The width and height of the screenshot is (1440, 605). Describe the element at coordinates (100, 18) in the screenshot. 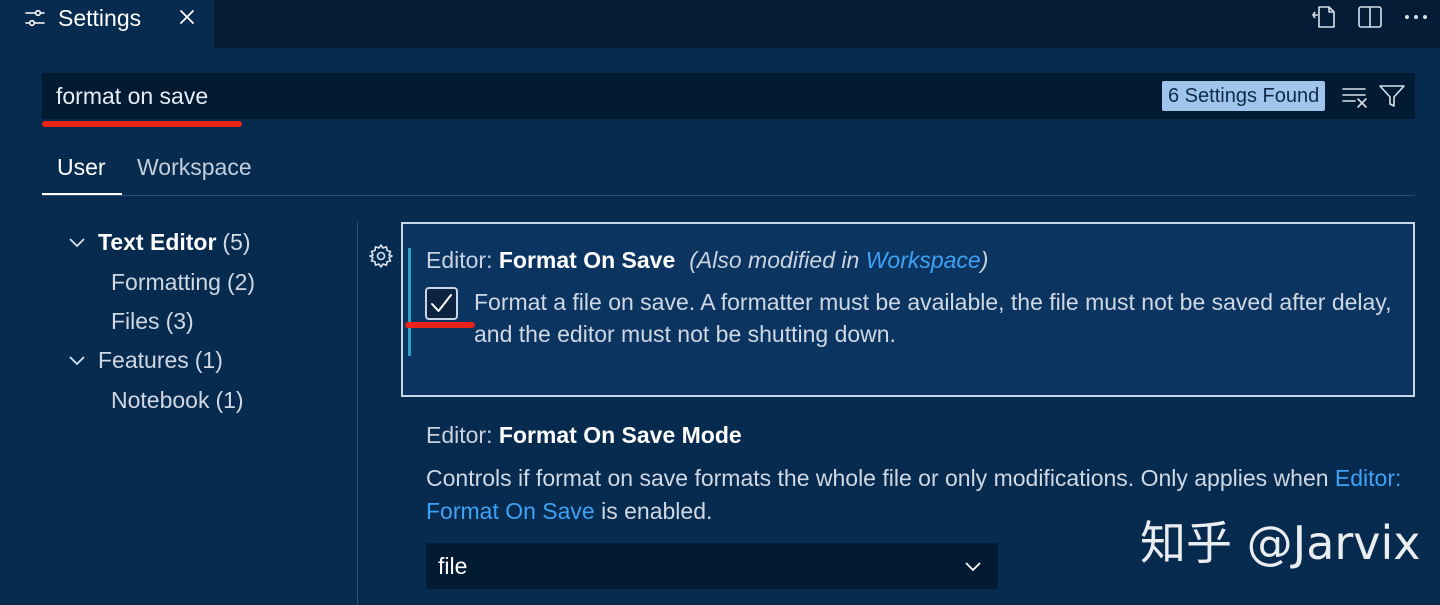

I see `tab-title: Settings` at that location.